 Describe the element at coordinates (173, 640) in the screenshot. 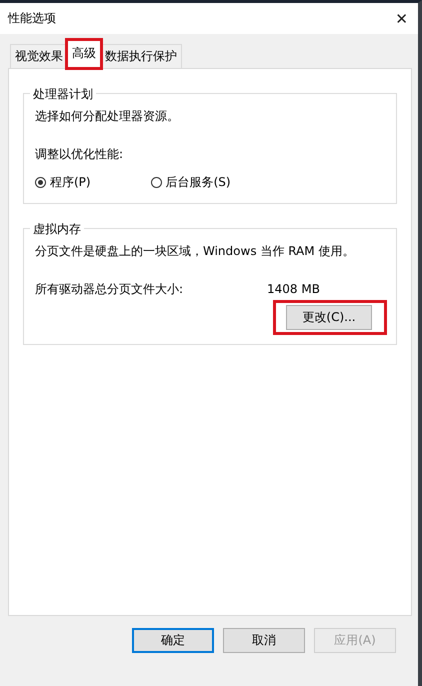

I see `dialog-button: 确定` at that location.